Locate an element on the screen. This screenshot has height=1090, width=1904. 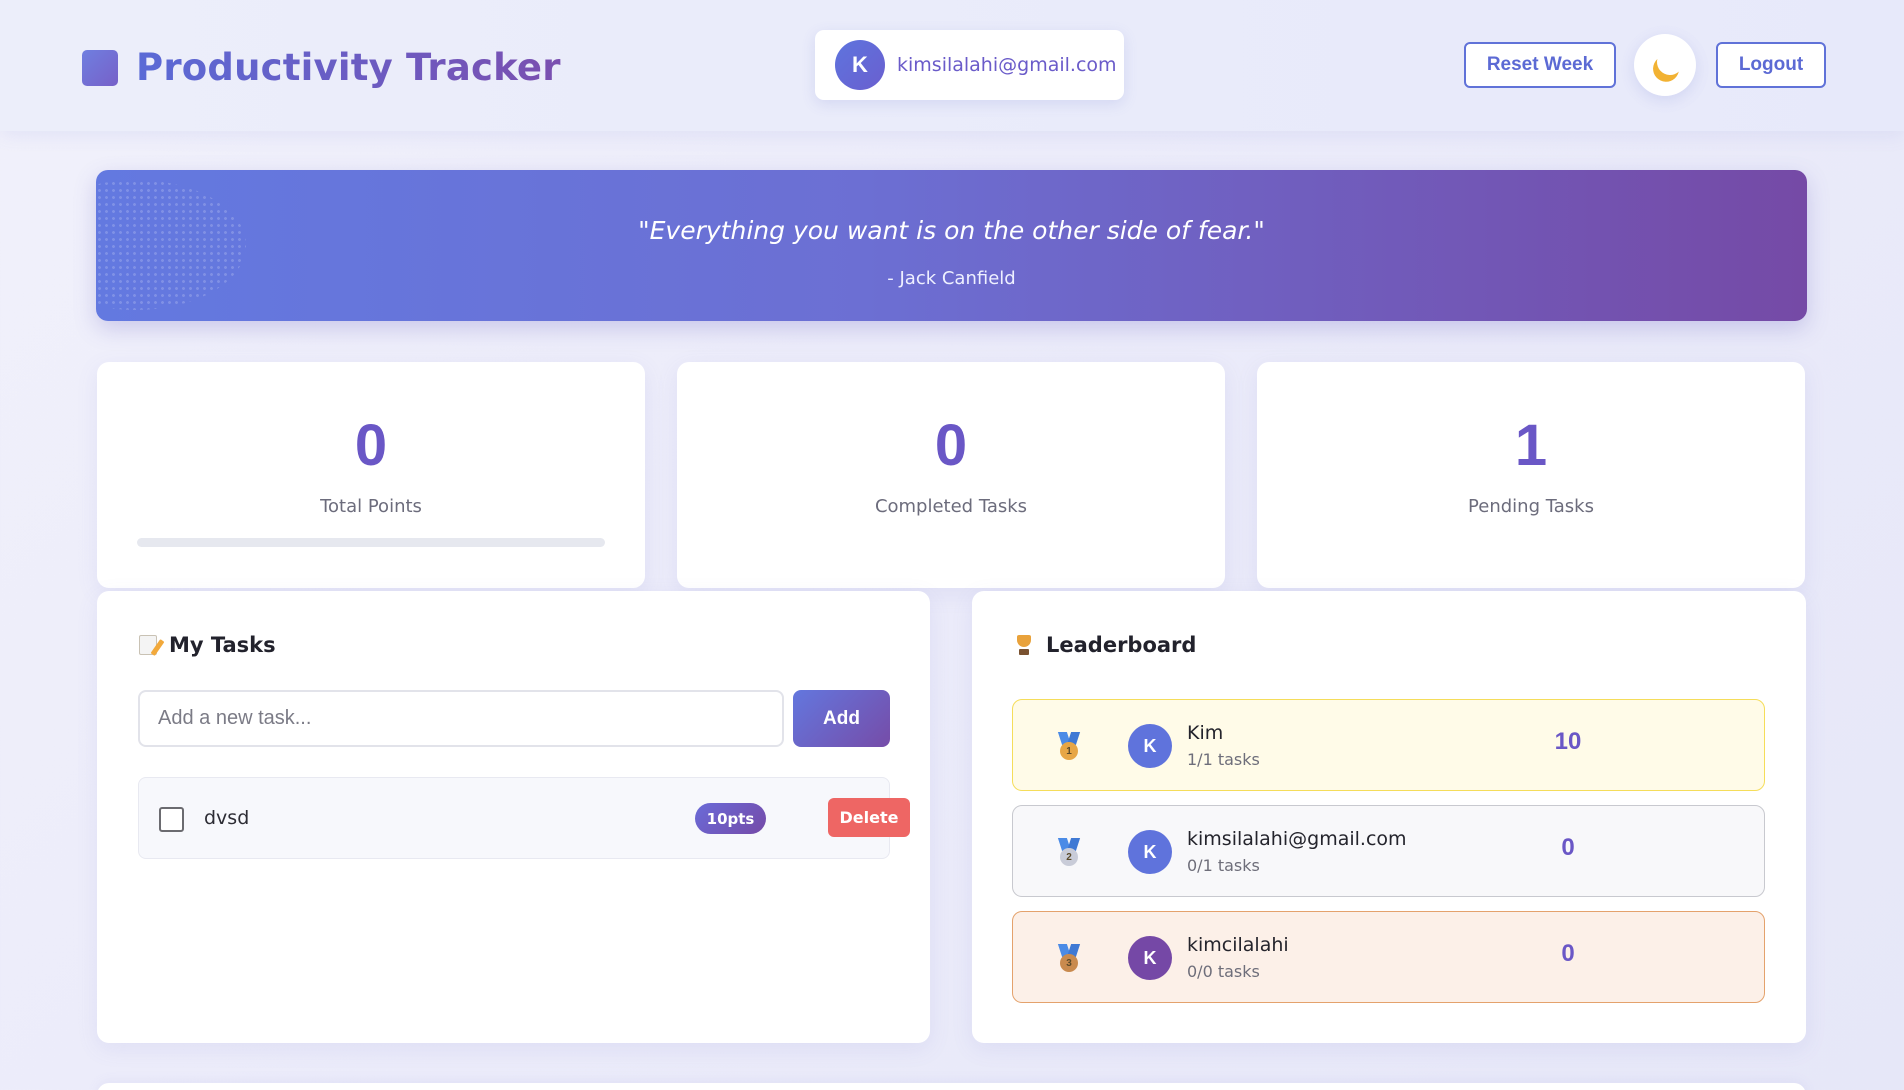
my-tasks-heading: My Tasks is located at coordinates (207, 645).